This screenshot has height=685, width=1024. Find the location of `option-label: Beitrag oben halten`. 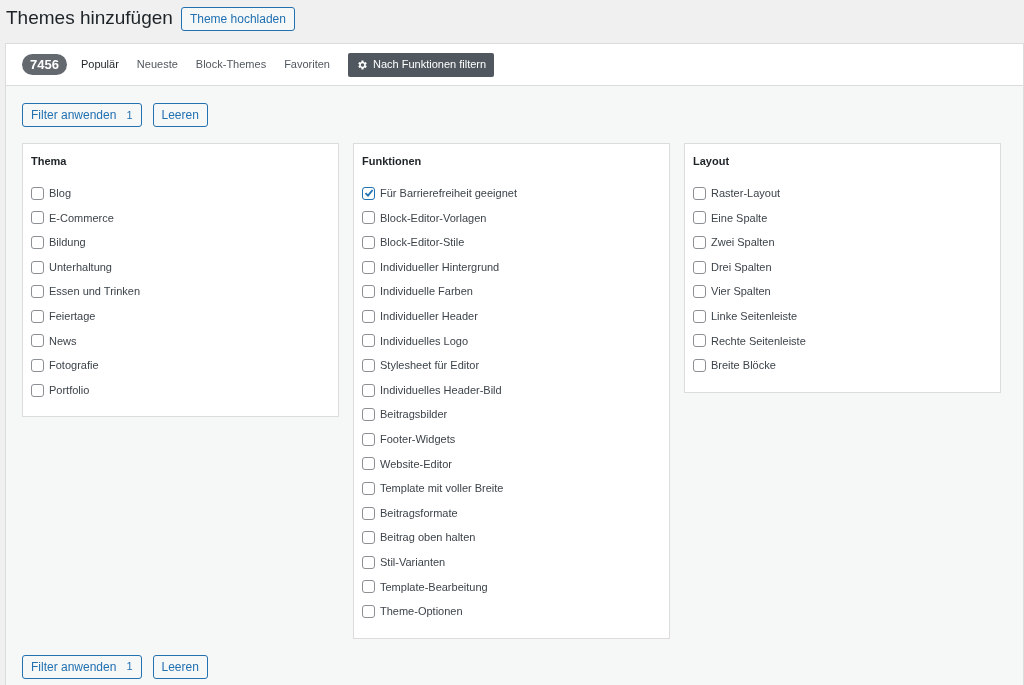

option-label: Beitrag oben halten is located at coordinates (428, 538).